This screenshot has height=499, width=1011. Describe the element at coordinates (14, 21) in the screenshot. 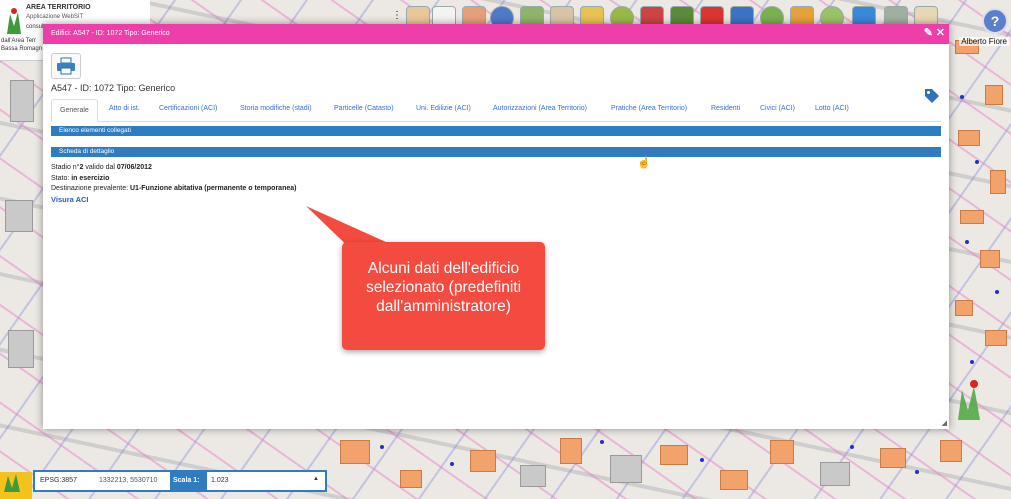

I see `area-territorio-logo-icon` at that location.